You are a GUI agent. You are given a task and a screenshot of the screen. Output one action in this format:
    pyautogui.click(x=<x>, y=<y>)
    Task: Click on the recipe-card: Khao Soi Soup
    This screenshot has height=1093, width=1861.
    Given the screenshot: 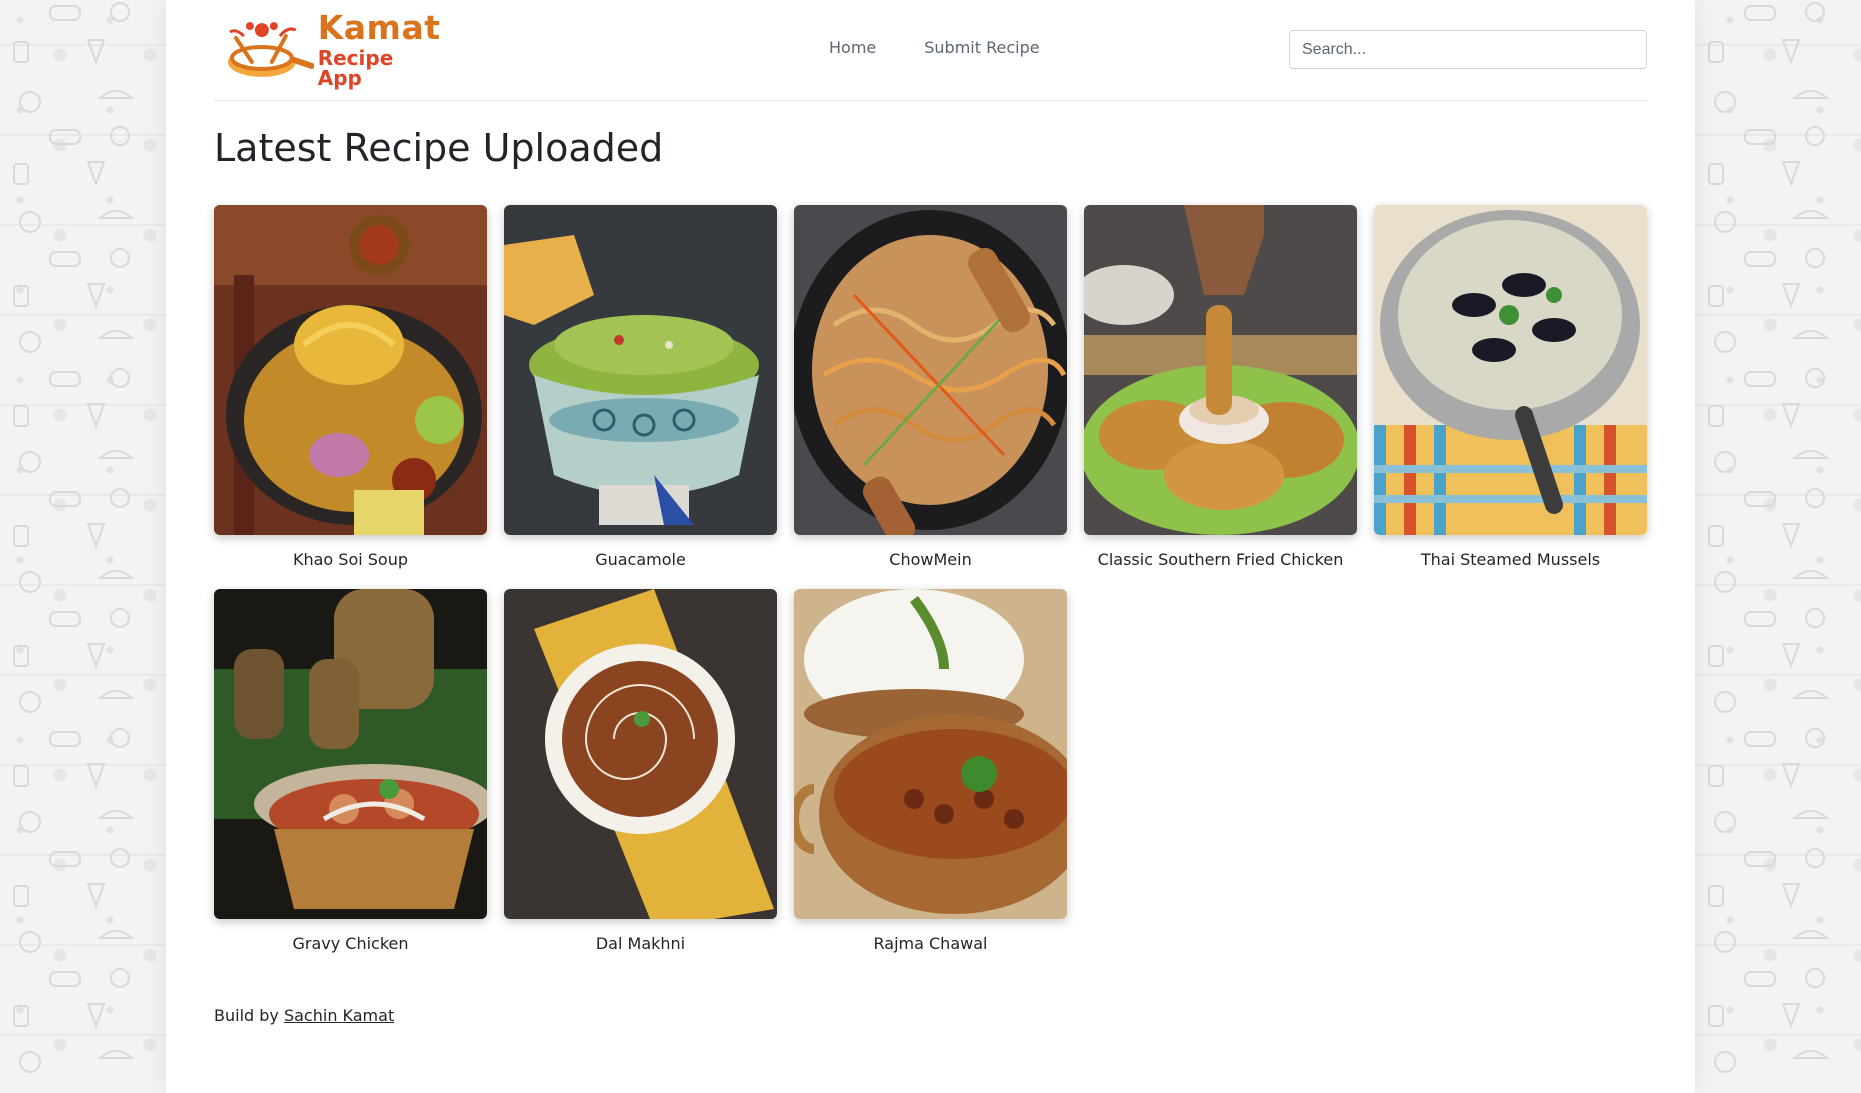 What is the action you would take?
    pyautogui.click(x=350, y=387)
    